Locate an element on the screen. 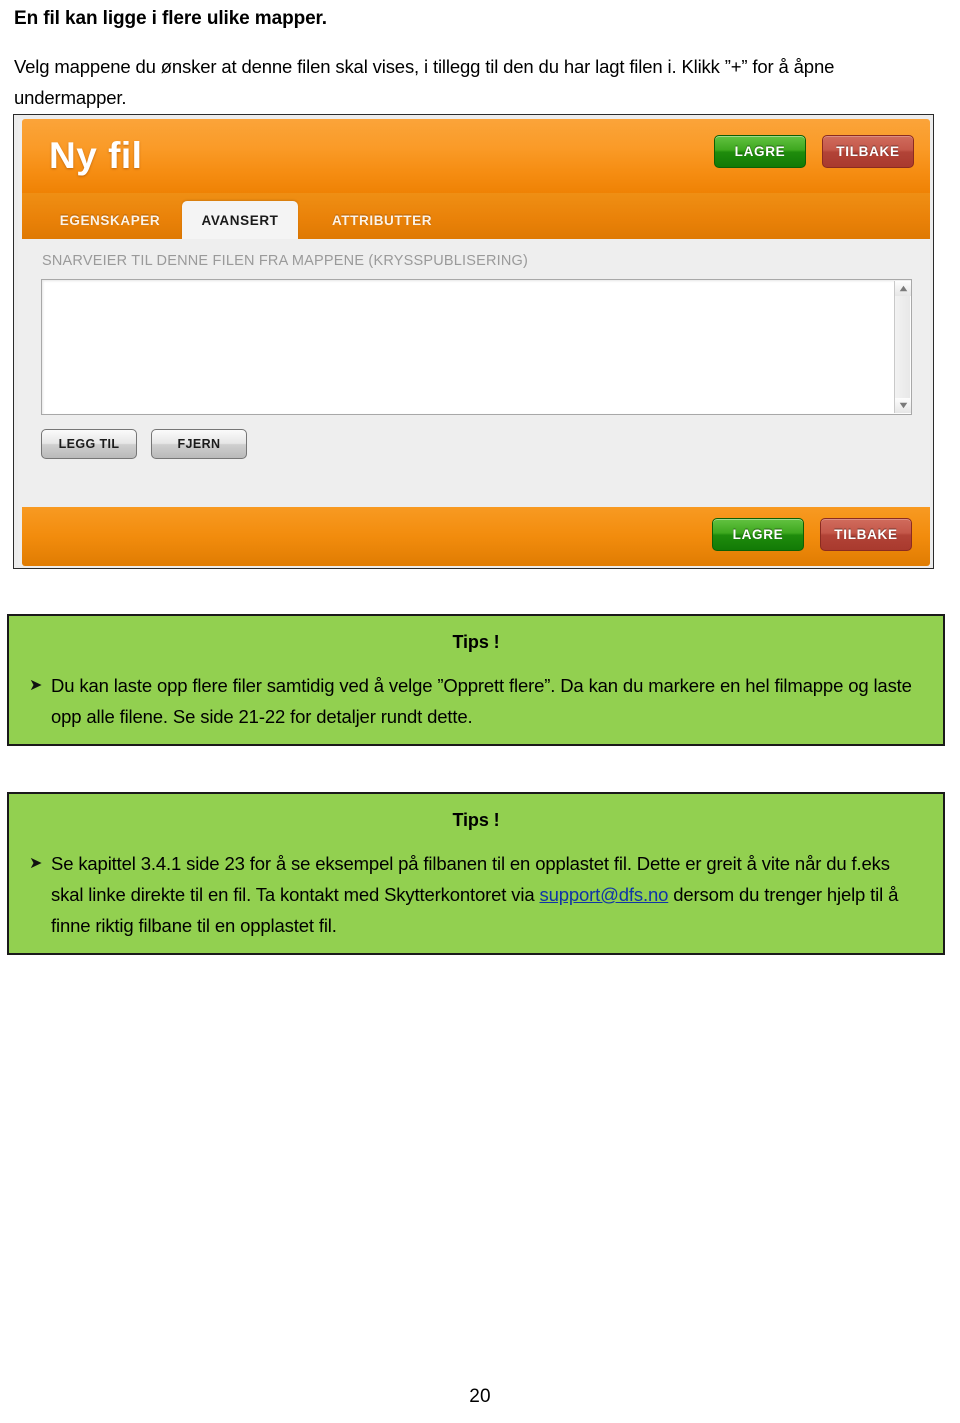 The height and width of the screenshot is (1423, 960). page-number: 20 is located at coordinates (480, 1396).